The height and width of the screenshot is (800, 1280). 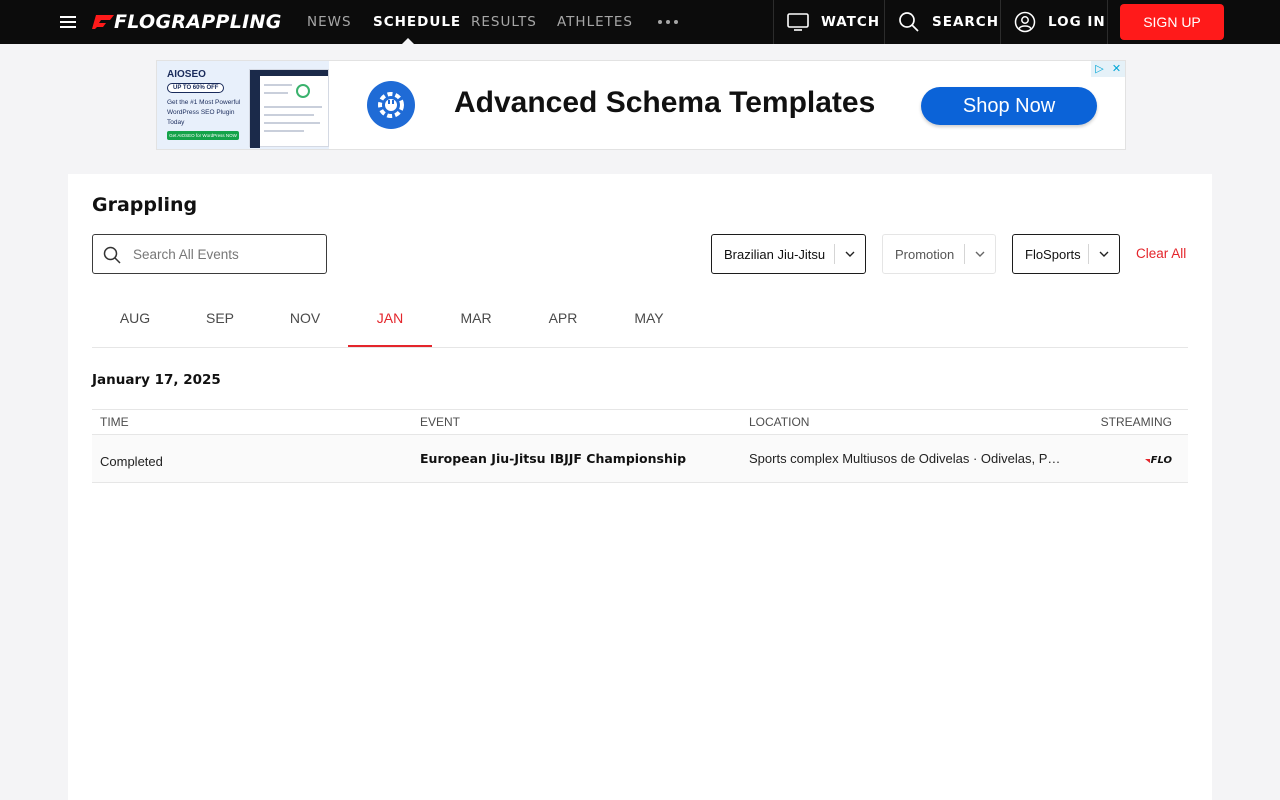 I want to click on nav-link-athletes: ATHLETES, so click(x=595, y=22).